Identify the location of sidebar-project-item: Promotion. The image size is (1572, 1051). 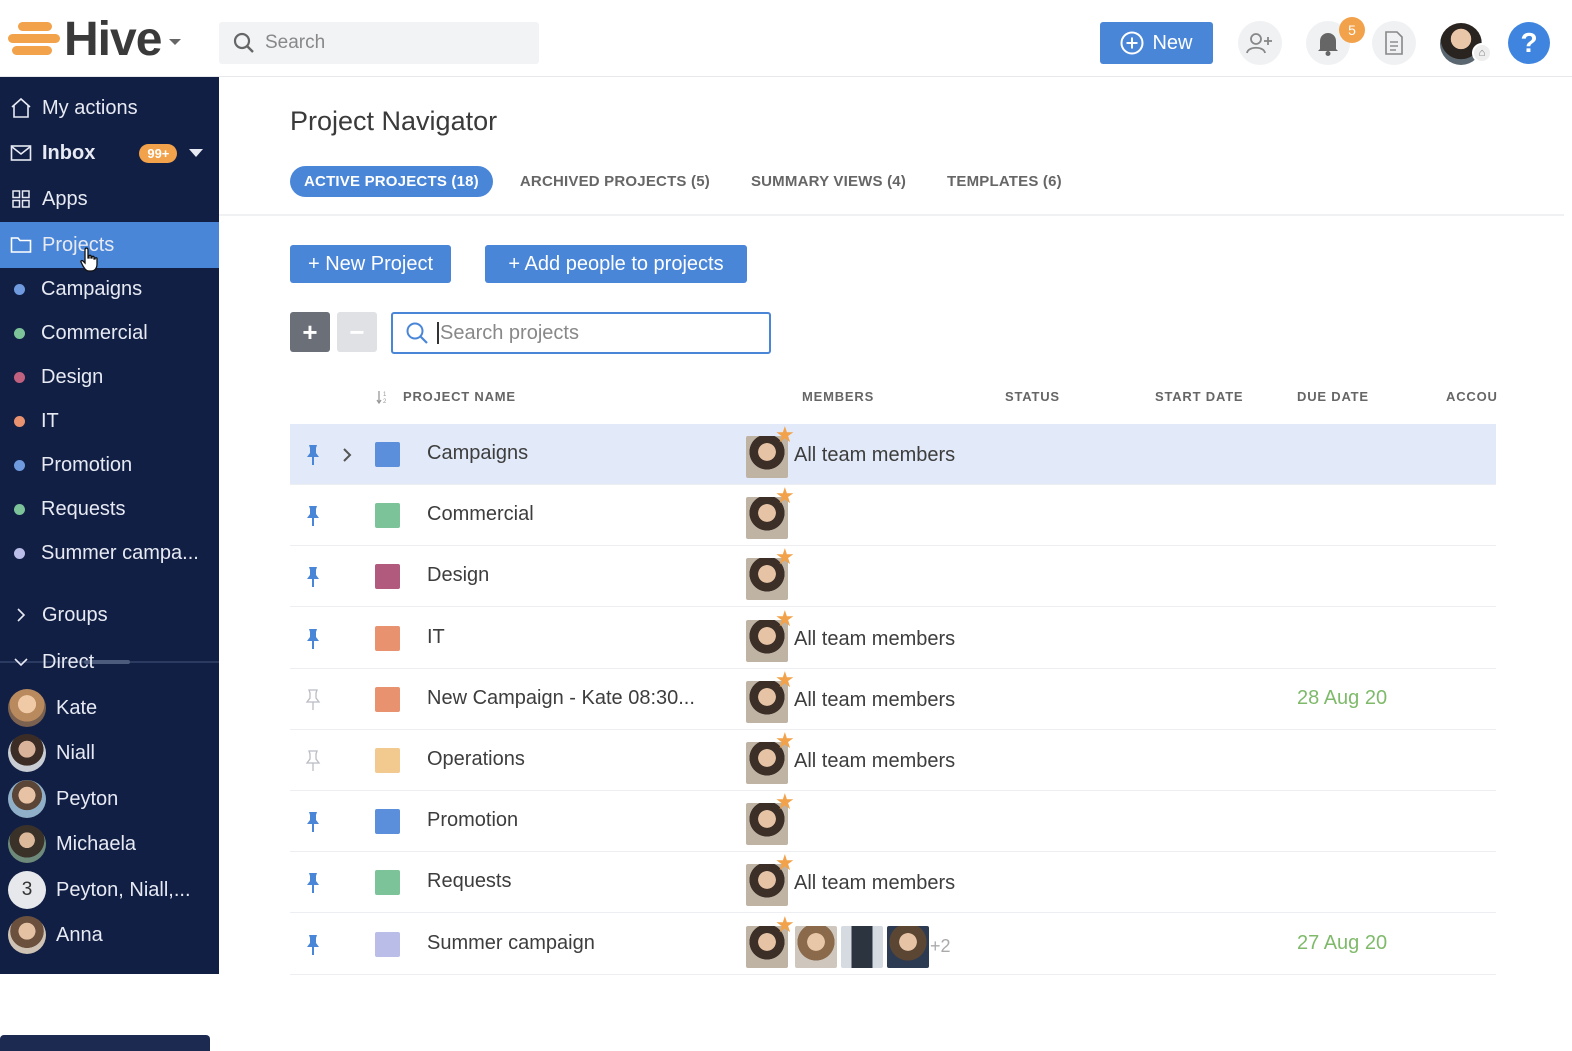
(109, 465).